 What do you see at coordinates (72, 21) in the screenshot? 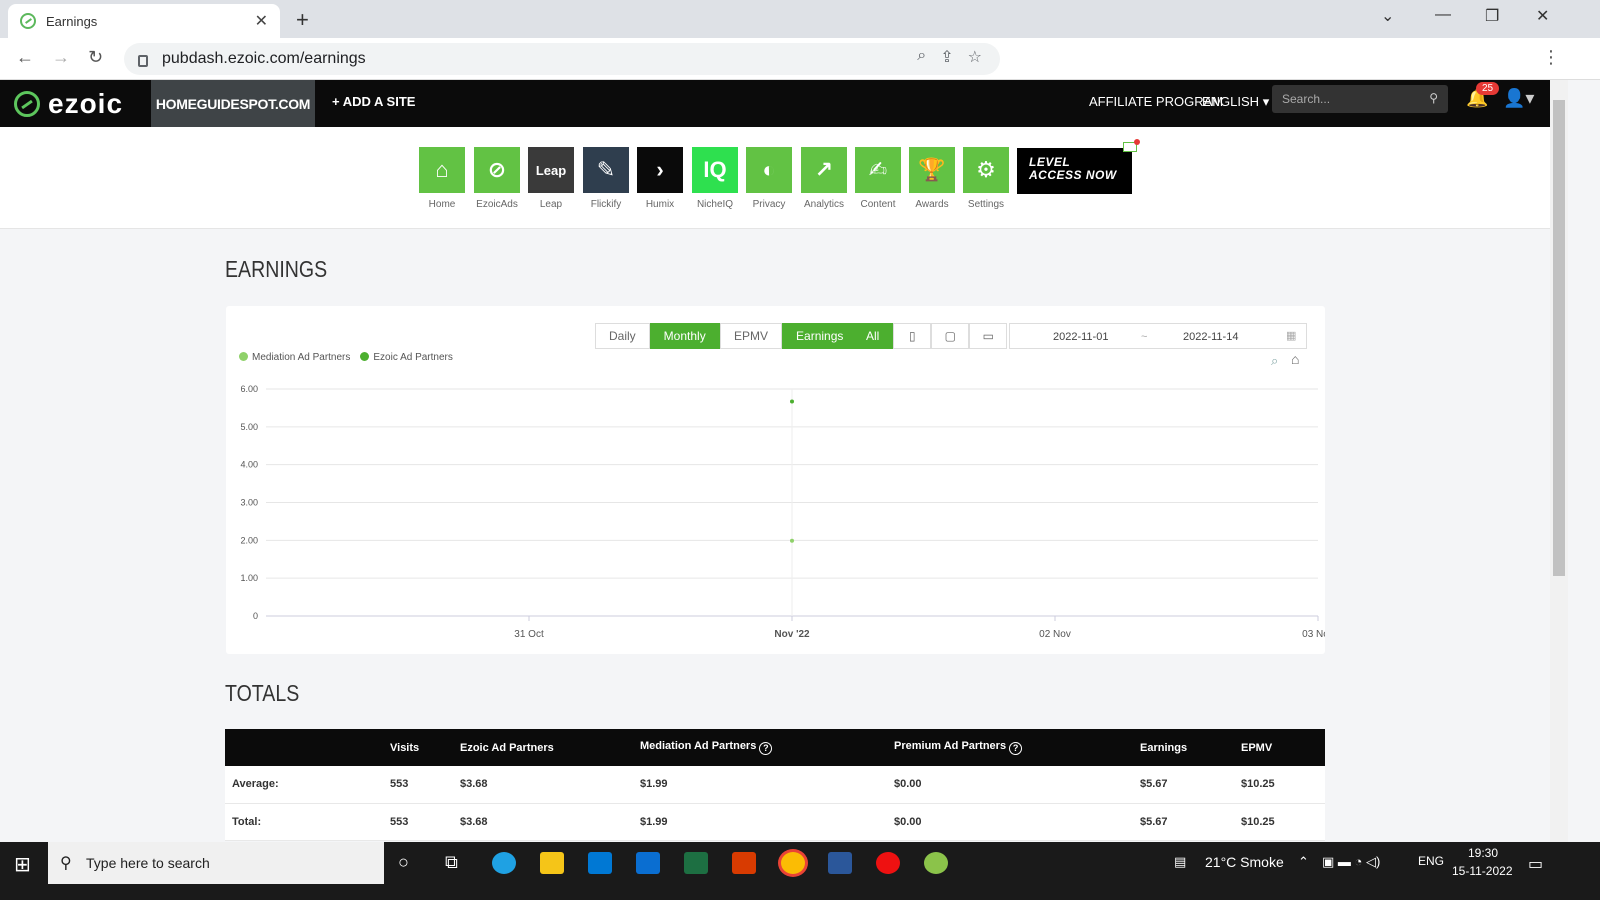
I see `tab-title: Earnings` at bounding box center [72, 21].